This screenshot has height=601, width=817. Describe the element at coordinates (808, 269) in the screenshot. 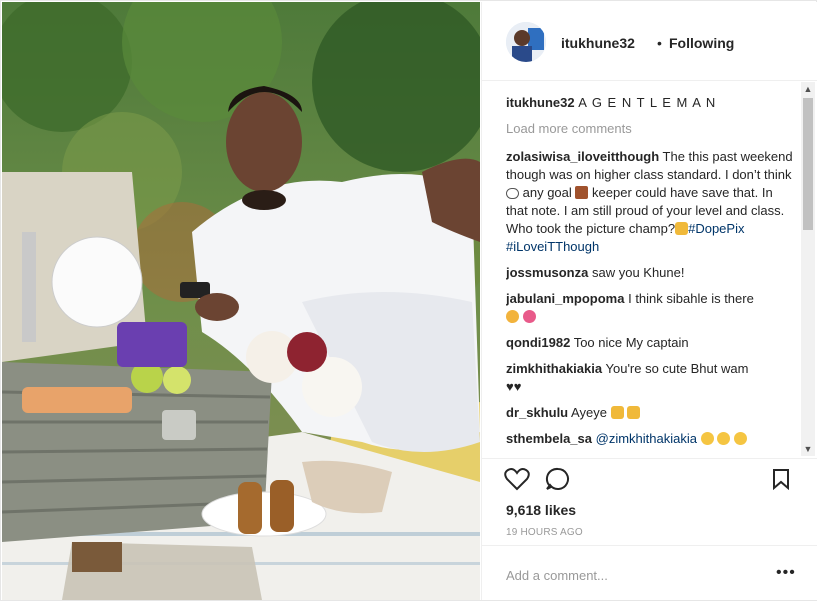

I see `comments-scrollbar: ▲ ▼` at that location.